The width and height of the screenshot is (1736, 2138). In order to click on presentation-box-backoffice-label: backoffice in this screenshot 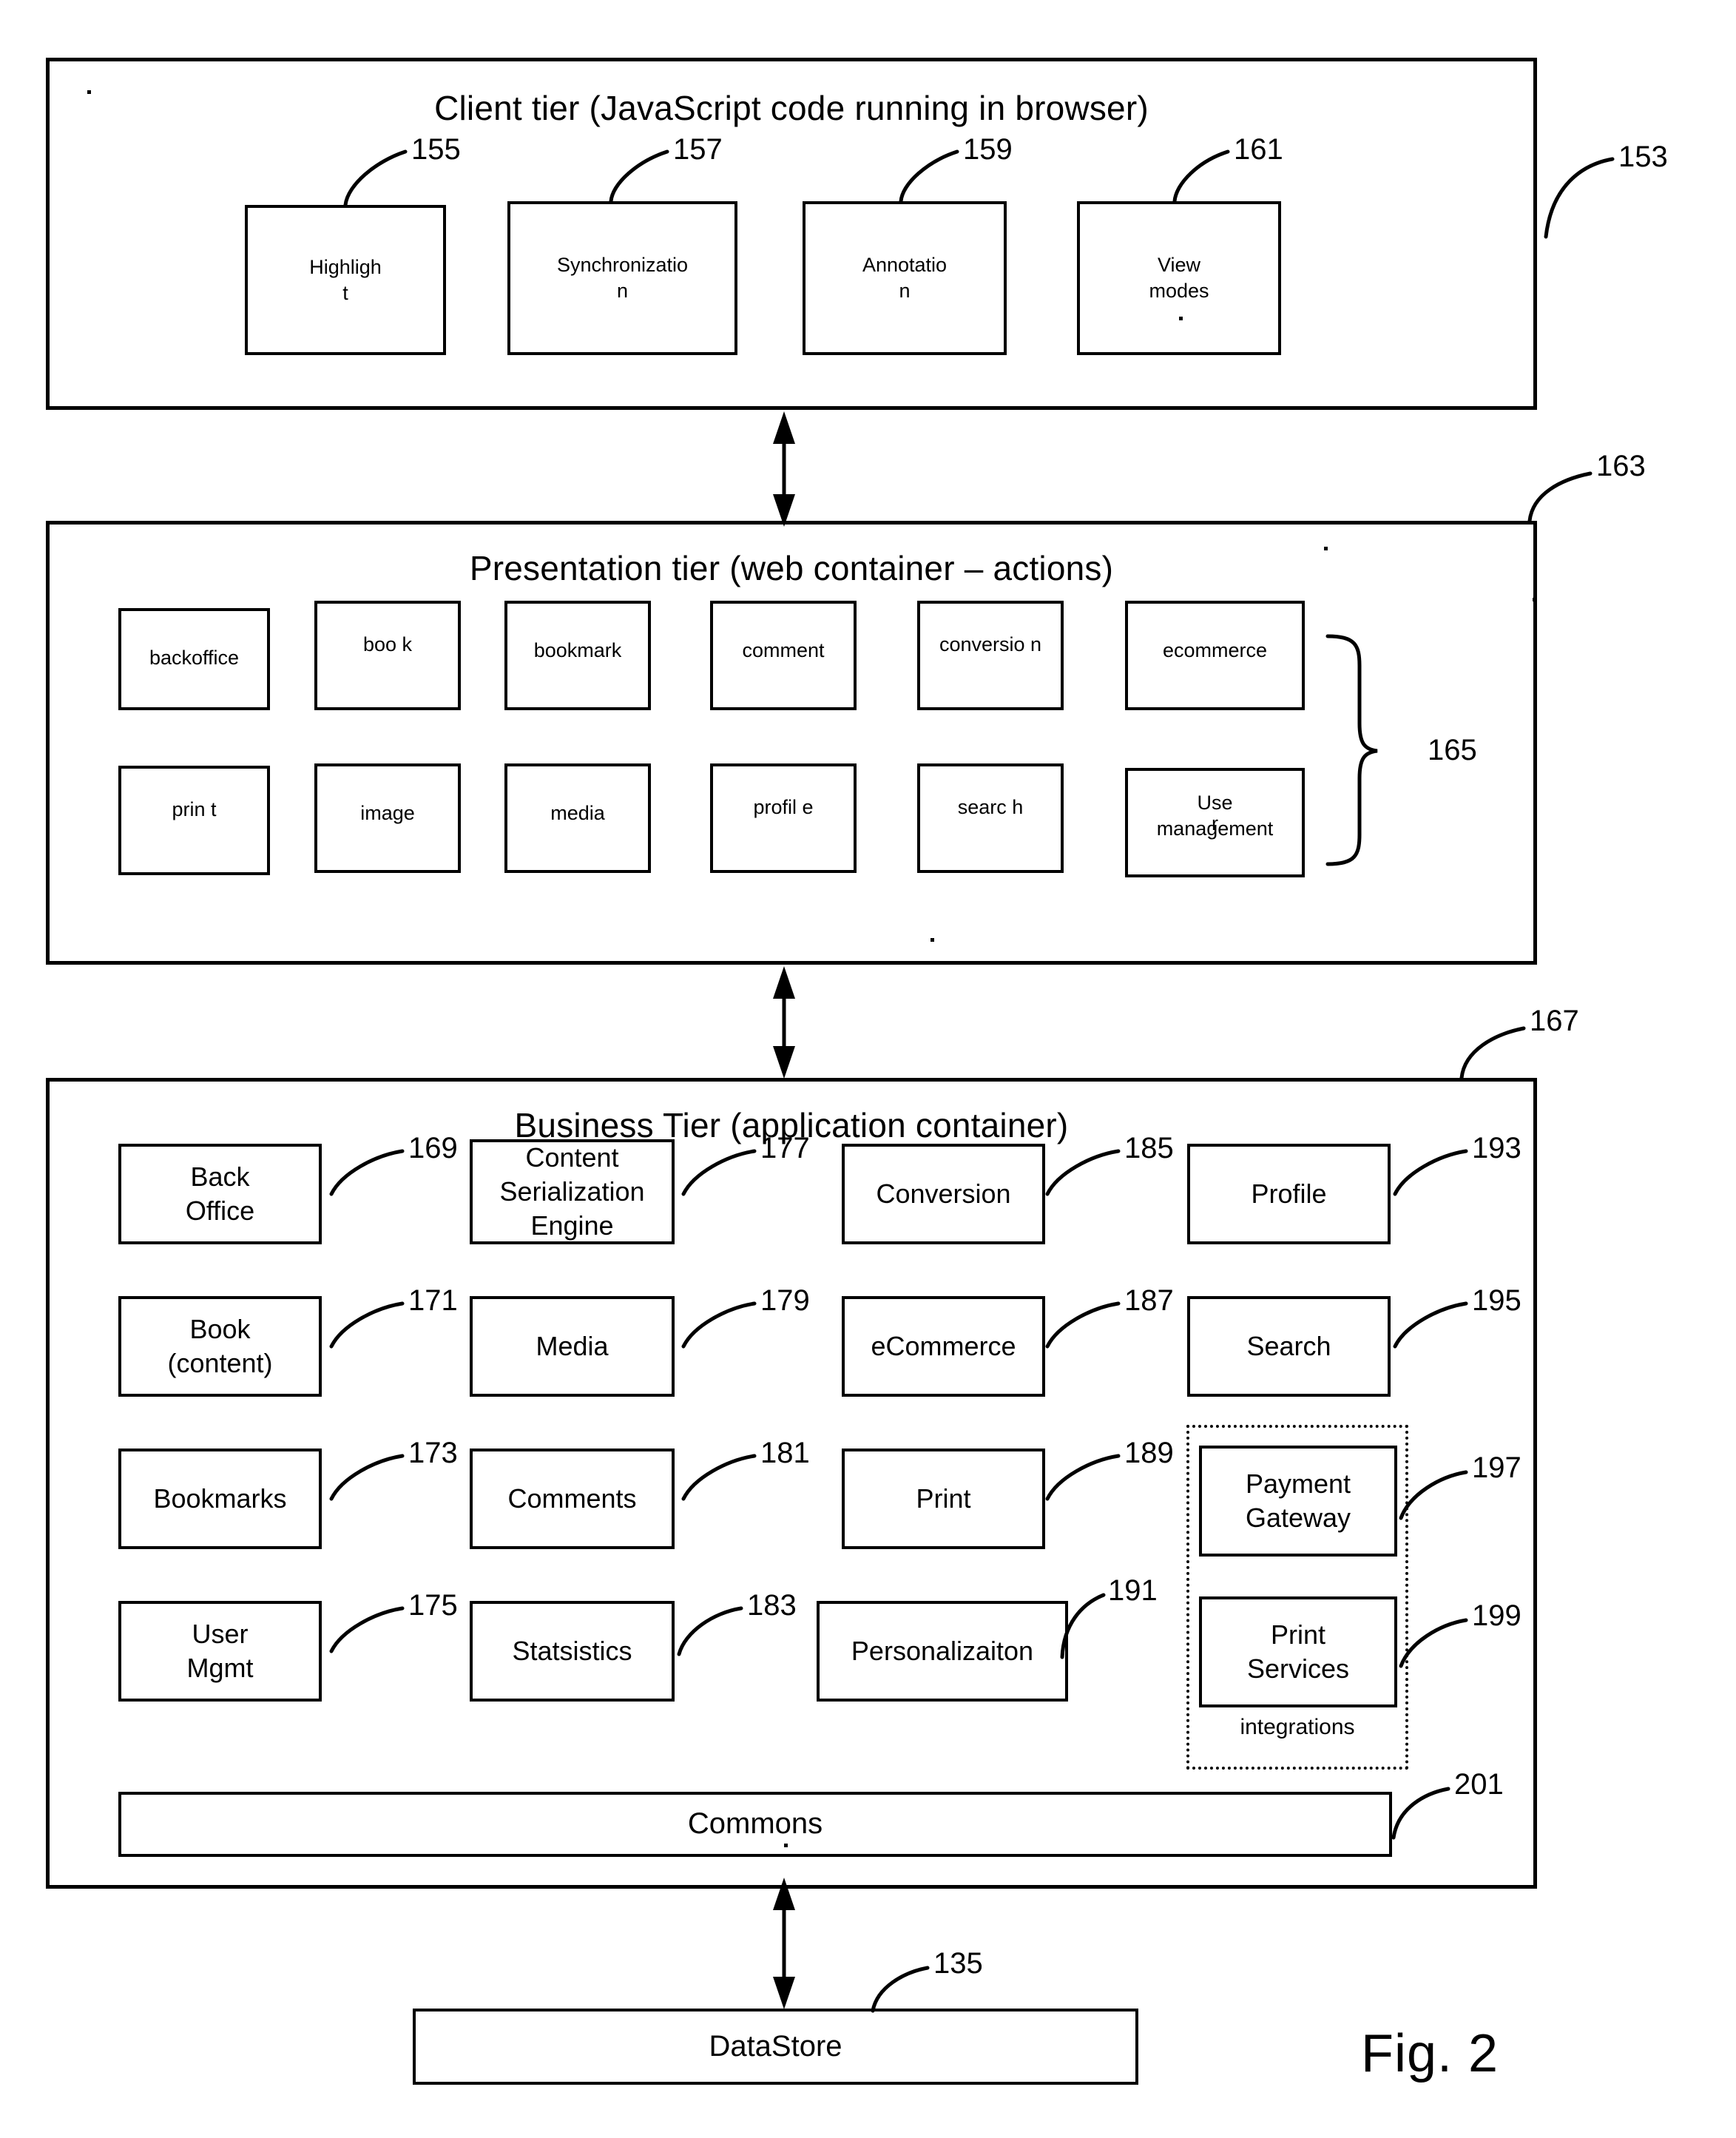, I will do `click(194, 658)`.